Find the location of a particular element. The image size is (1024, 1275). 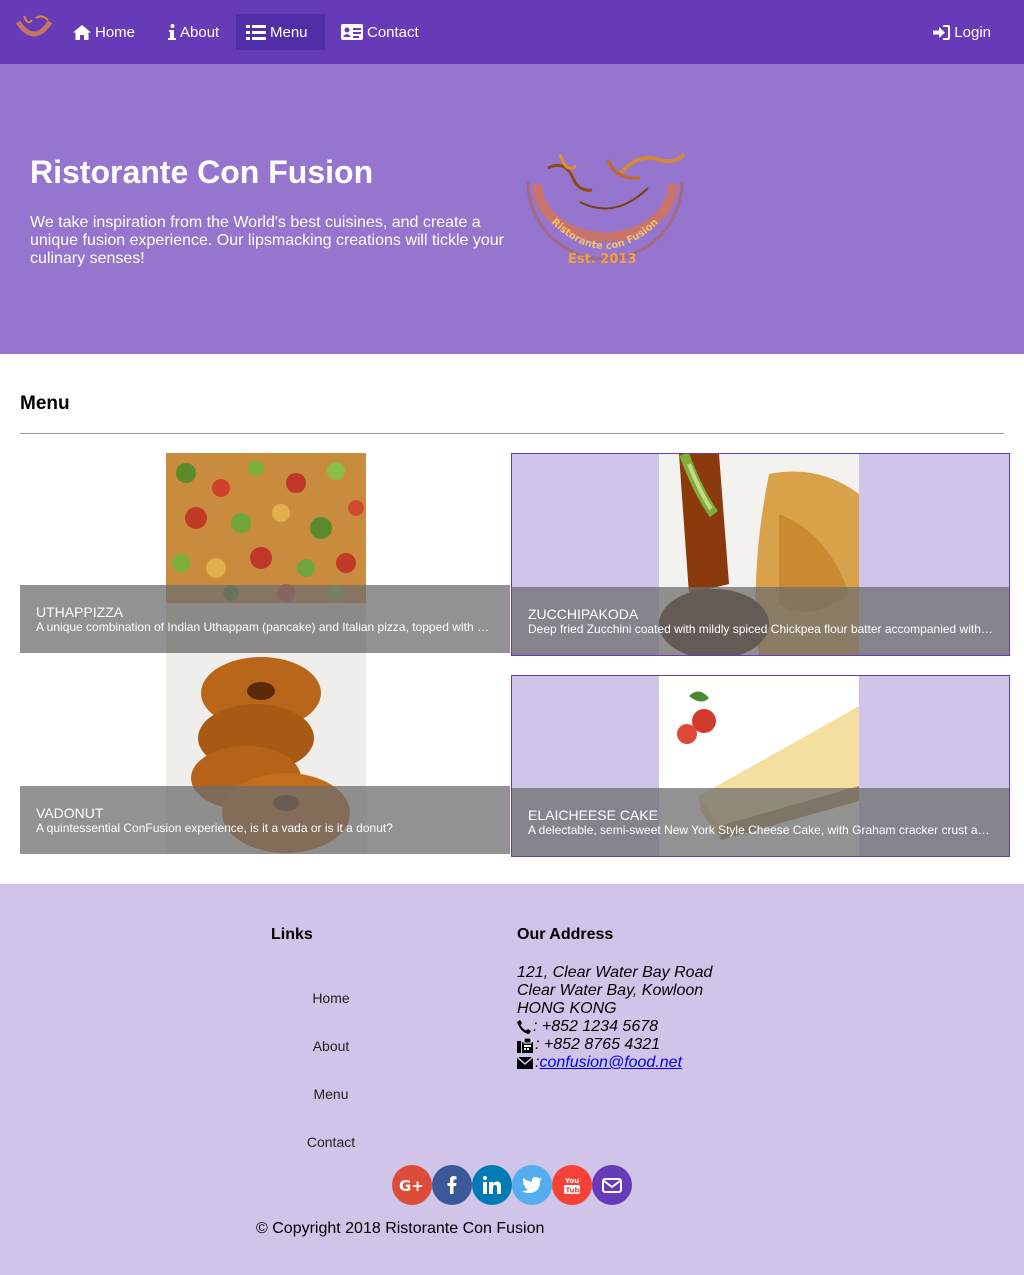

svg-text: Tube is located at coordinates (573, 1191).